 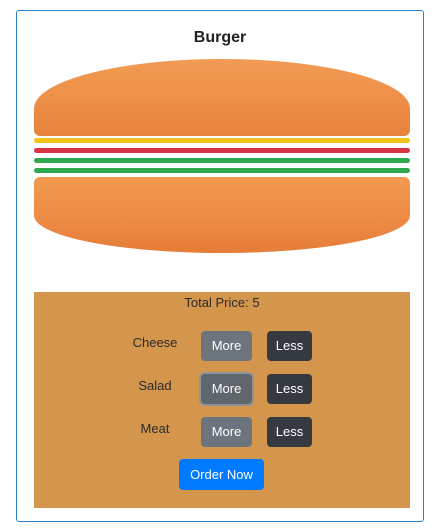 What do you see at coordinates (289, 432) in the screenshot?
I see `less-meat-button: Less` at bounding box center [289, 432].